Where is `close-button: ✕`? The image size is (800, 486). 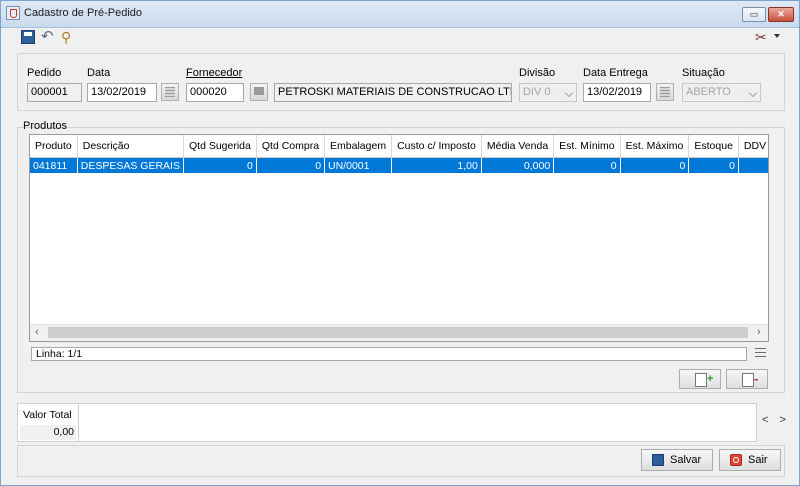
close-button: ✕ is located at coordinates (781, 14).